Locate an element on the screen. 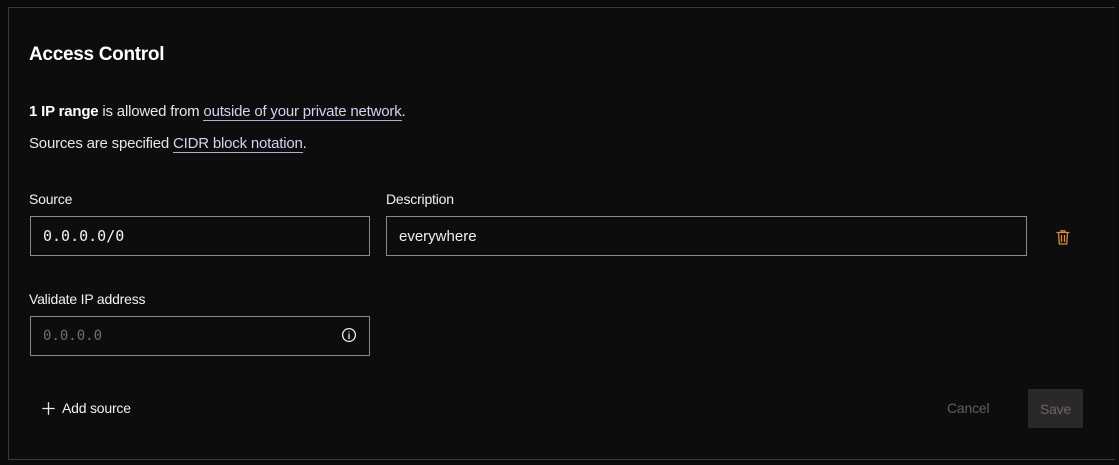 The width and height of the screenshot is (1119, 465). source-input is located at coordinates (200, 236).